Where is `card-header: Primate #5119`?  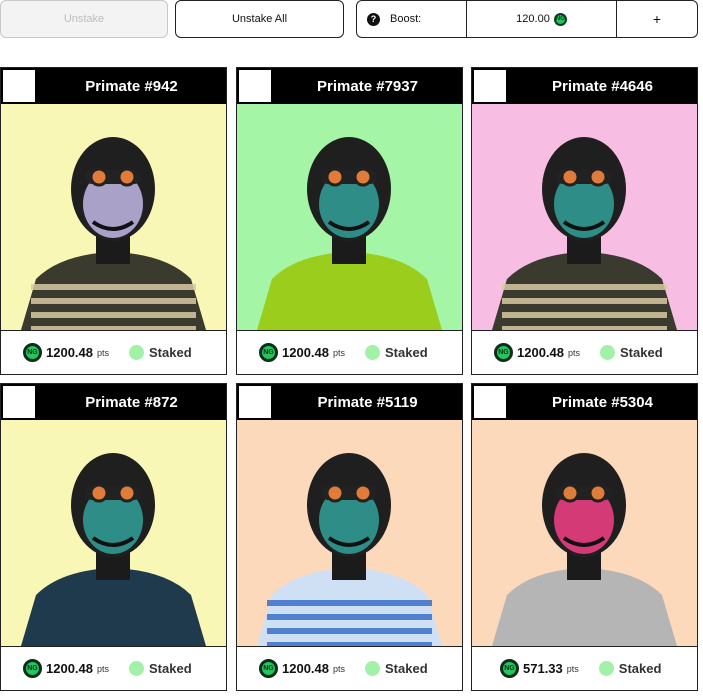 card-header: Primate #5119 is located at coordinates (349, 402).